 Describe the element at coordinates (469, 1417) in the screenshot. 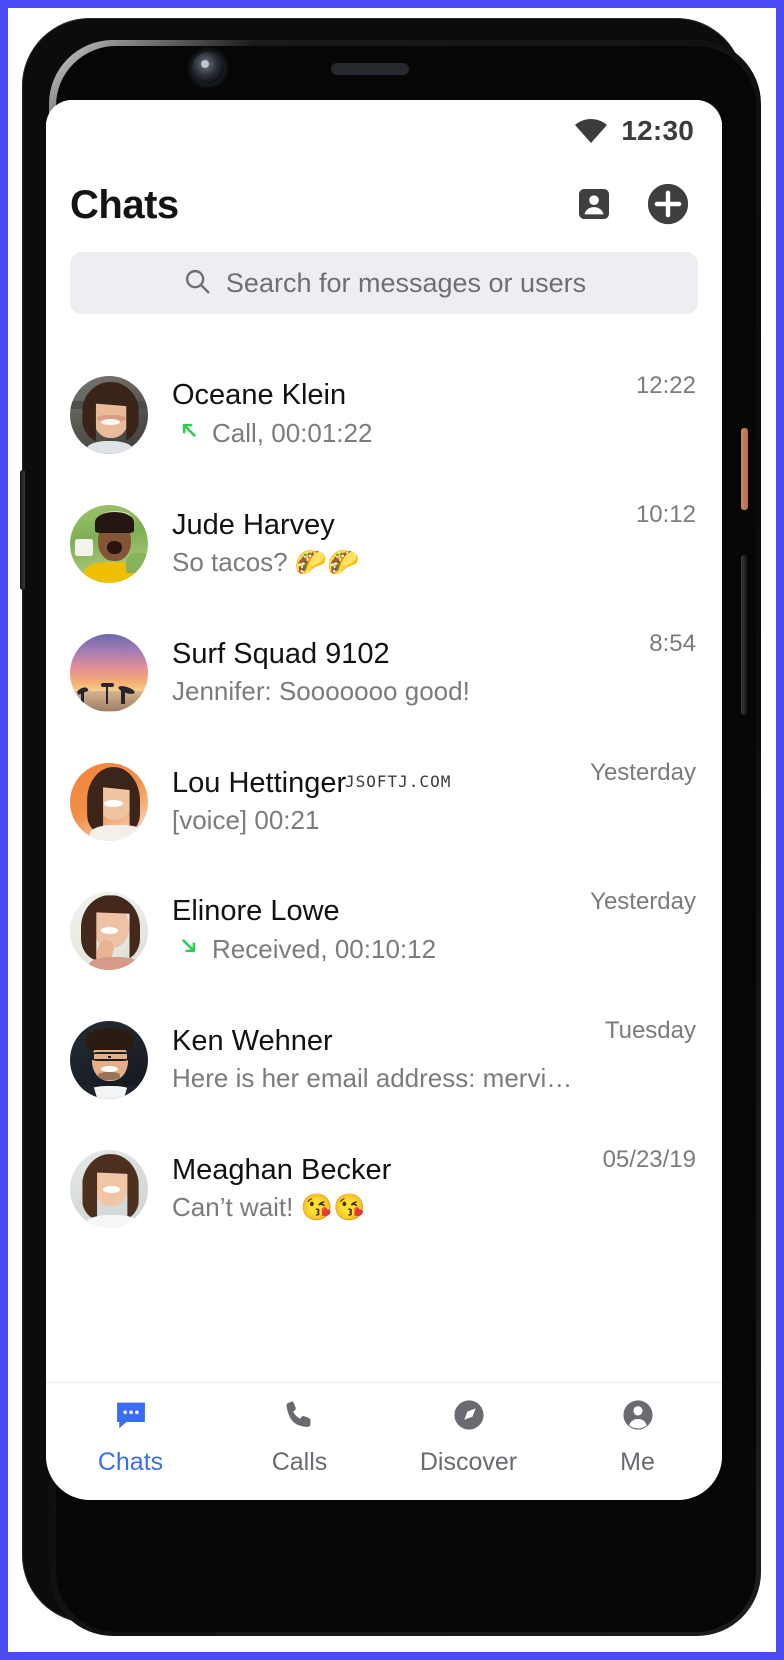

I see `compass-icon` at that location.